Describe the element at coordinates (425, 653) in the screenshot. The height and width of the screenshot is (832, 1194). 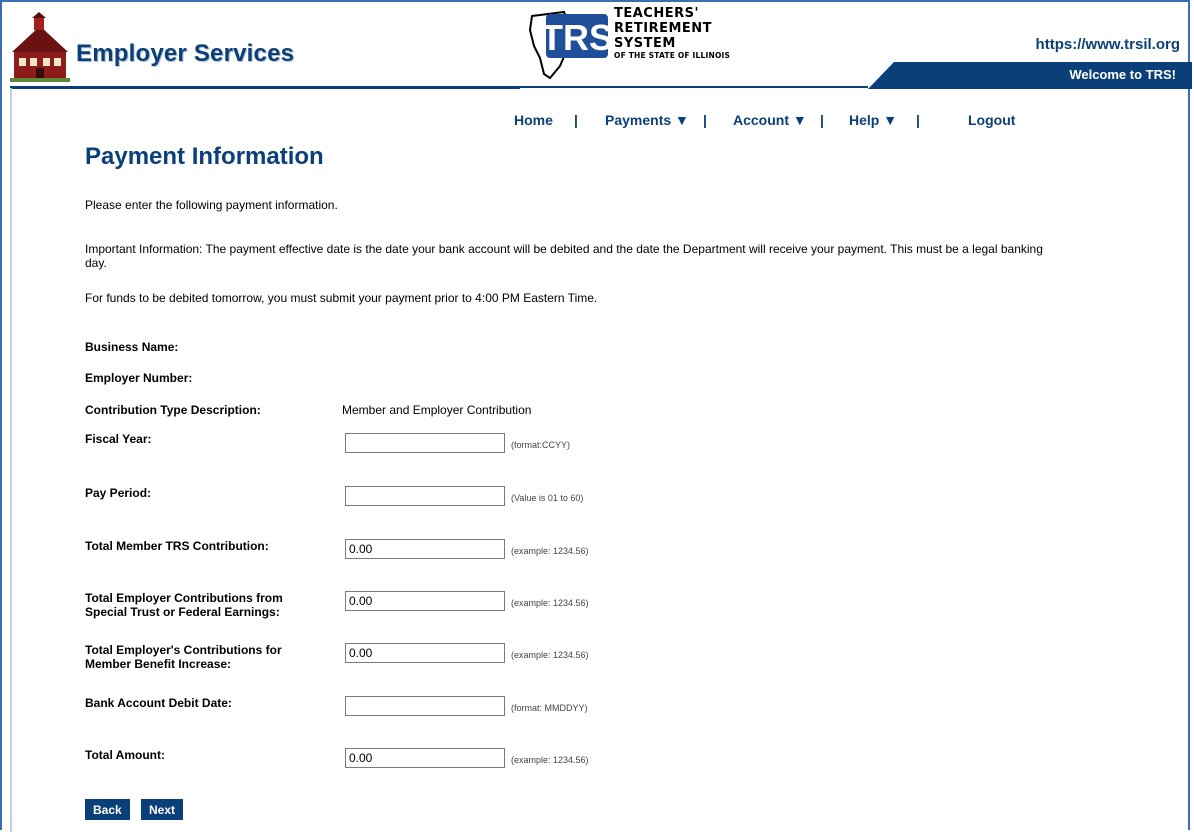
I see `benefit-increase-input` at that location.